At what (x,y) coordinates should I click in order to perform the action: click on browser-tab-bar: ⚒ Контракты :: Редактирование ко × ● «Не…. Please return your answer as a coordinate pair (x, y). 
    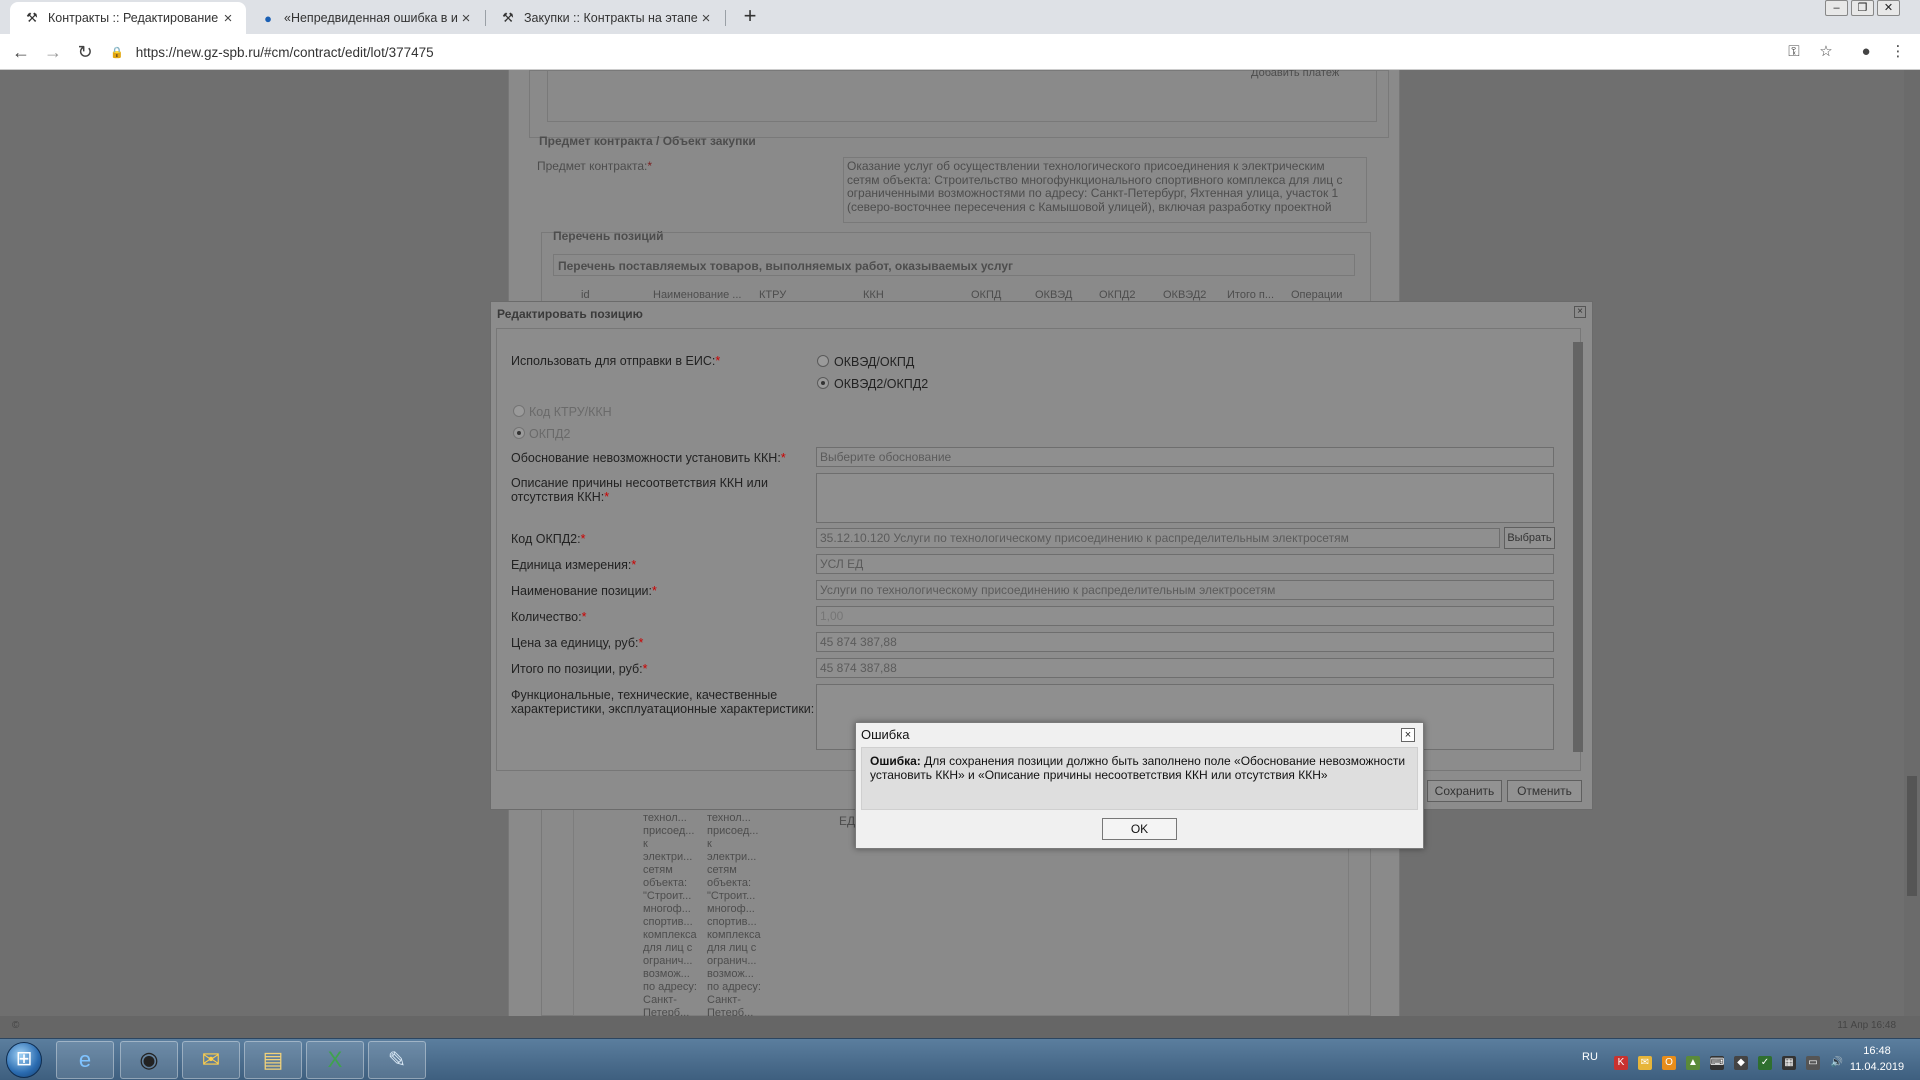
    Looking at the image, I should click on (960, 17).